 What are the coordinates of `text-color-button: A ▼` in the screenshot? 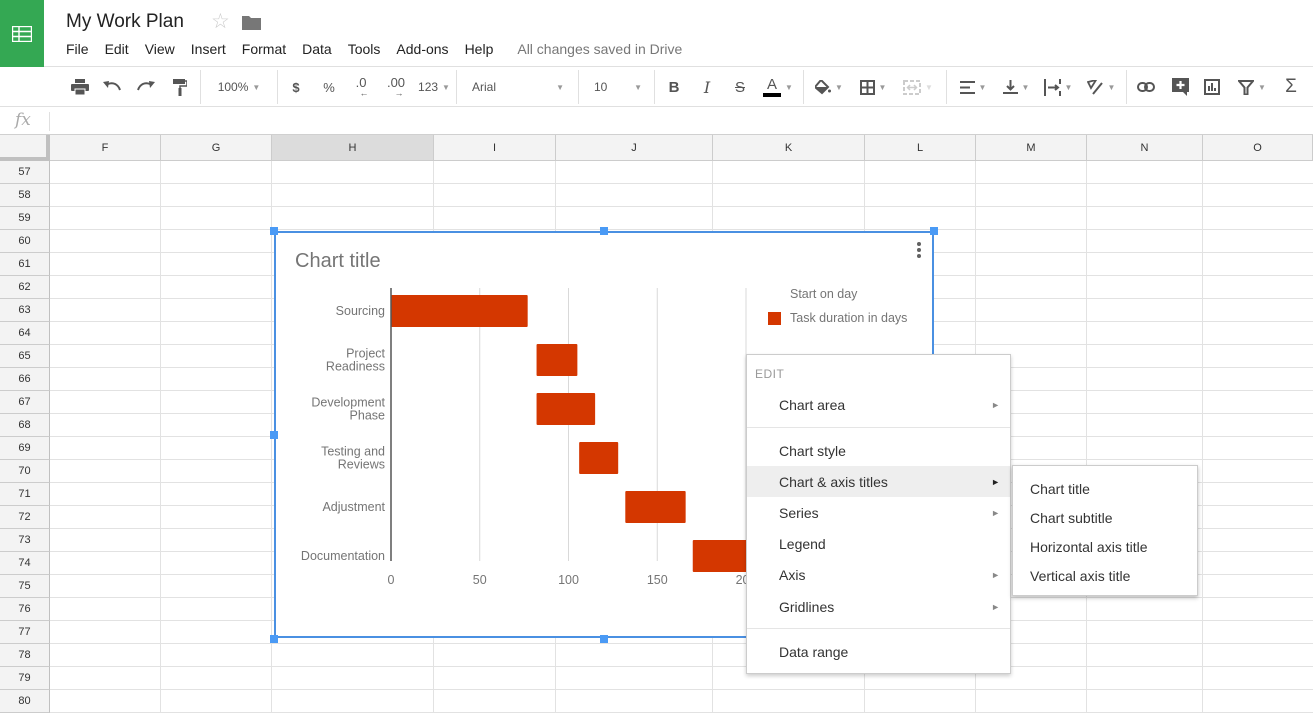 It's located at (778, 87).